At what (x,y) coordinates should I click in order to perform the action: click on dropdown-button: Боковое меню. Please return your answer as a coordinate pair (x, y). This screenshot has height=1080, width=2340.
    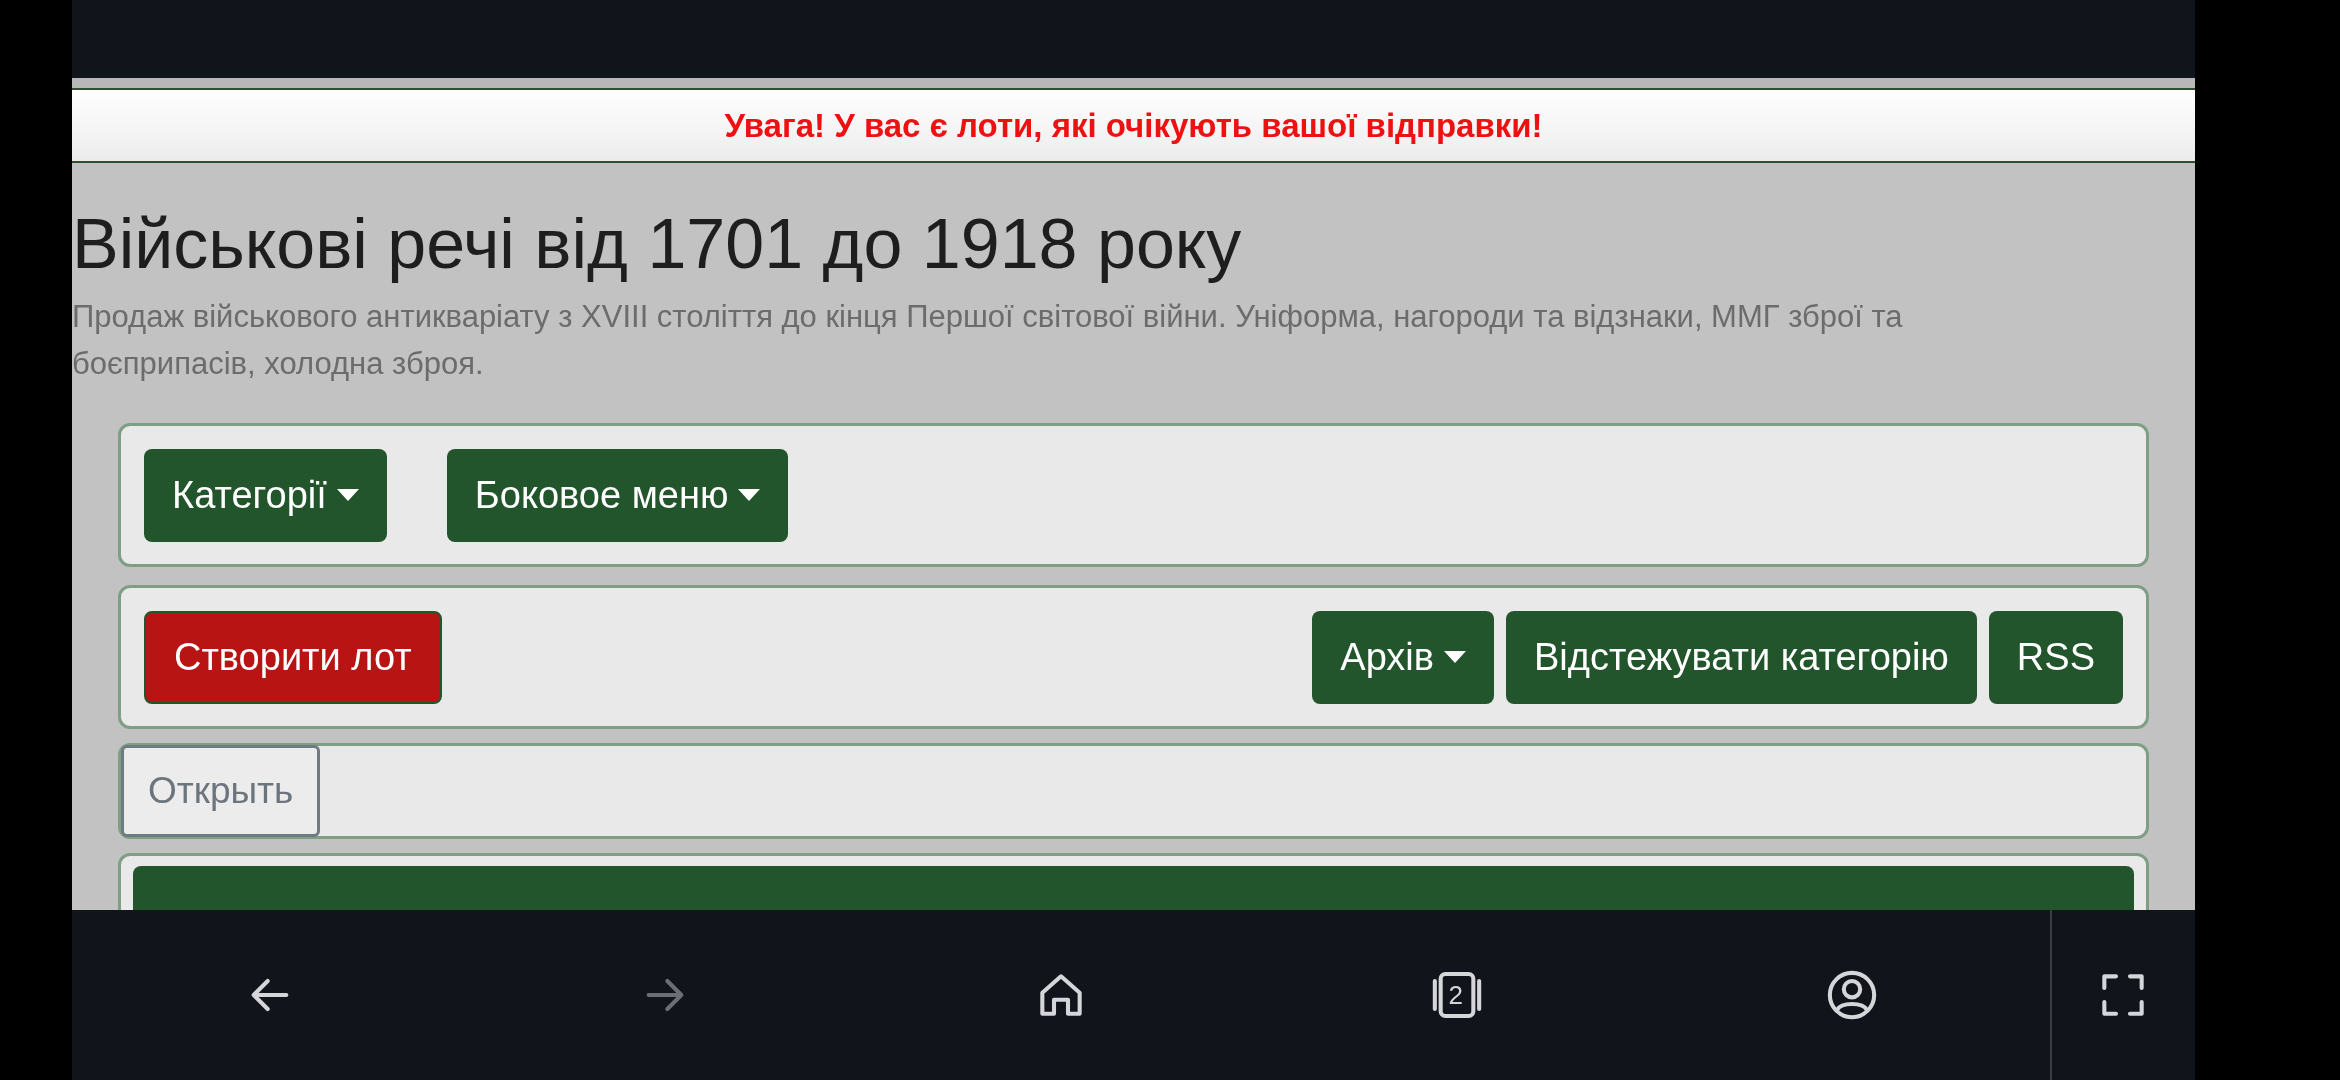
    Looking at the image, I should click on (617, 495).